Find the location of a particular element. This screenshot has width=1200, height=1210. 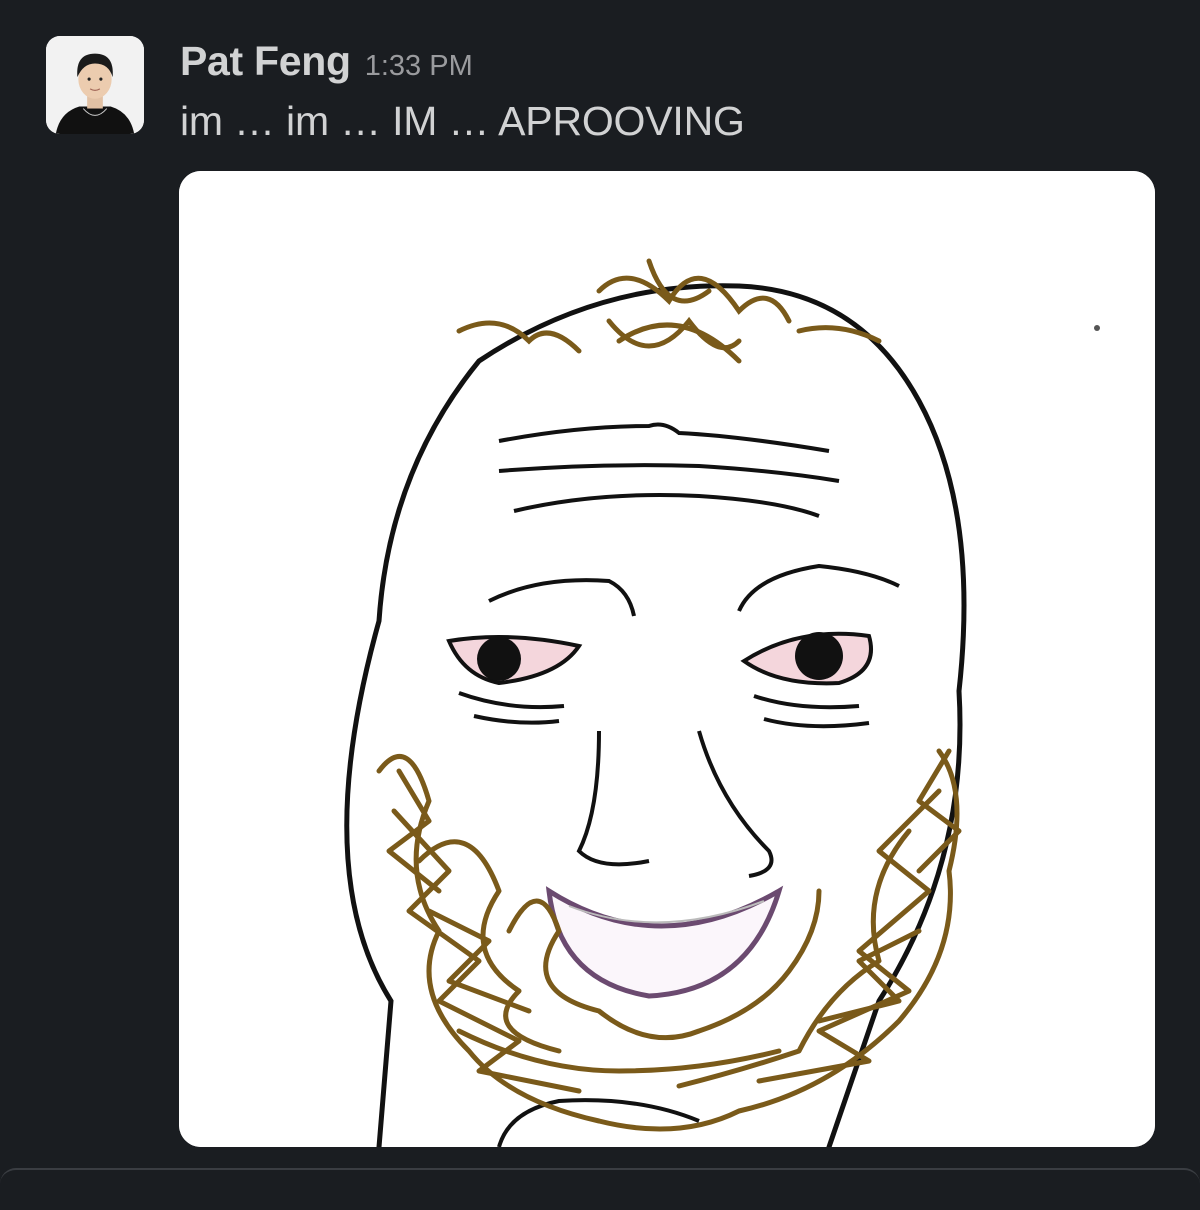

message-header: Pat Feng 1:33 PM is located at coordinates (326, 66).